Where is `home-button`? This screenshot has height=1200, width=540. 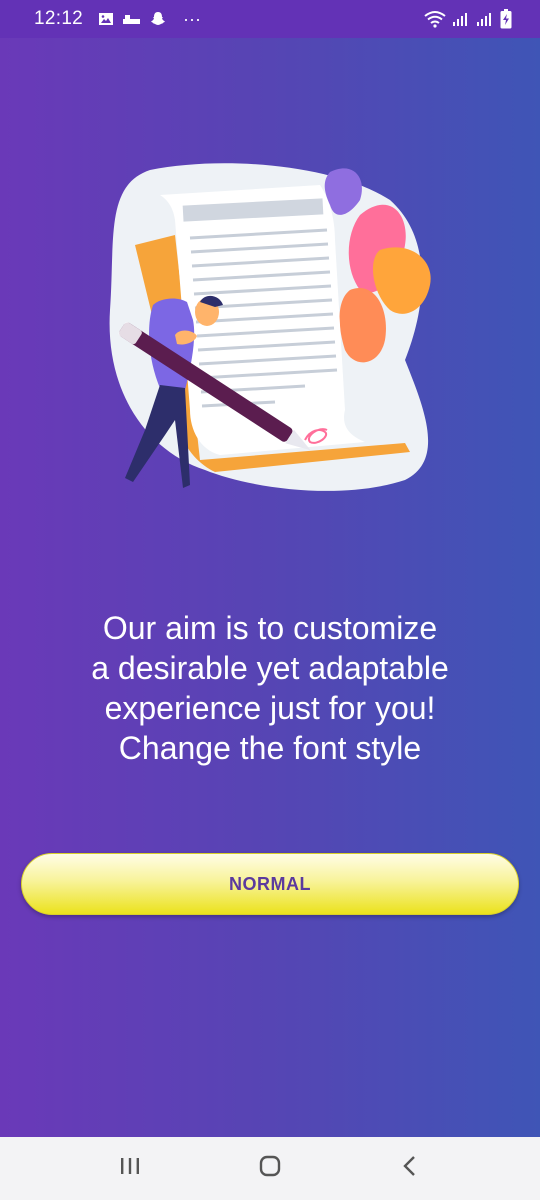
home-button is located at coordinates (270, 1169).